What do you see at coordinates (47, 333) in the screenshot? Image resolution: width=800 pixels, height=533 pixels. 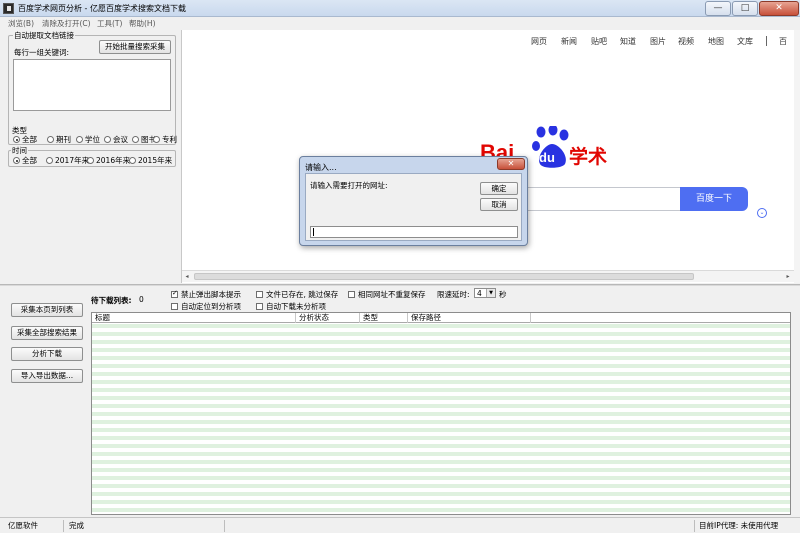 I see `collect-all-results-button: 采集全部搜索结果` at bounding box center [47, 333].